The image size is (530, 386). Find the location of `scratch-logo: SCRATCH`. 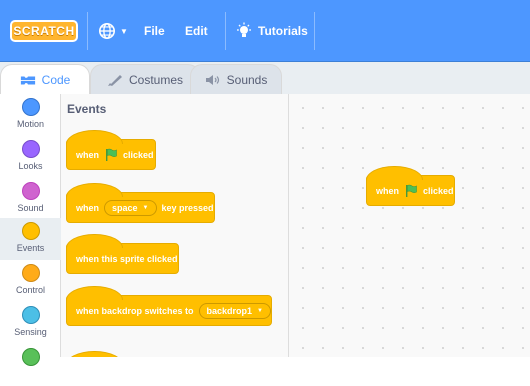

scratch-logo: SCRATCH is located at coordinates (44, 31).